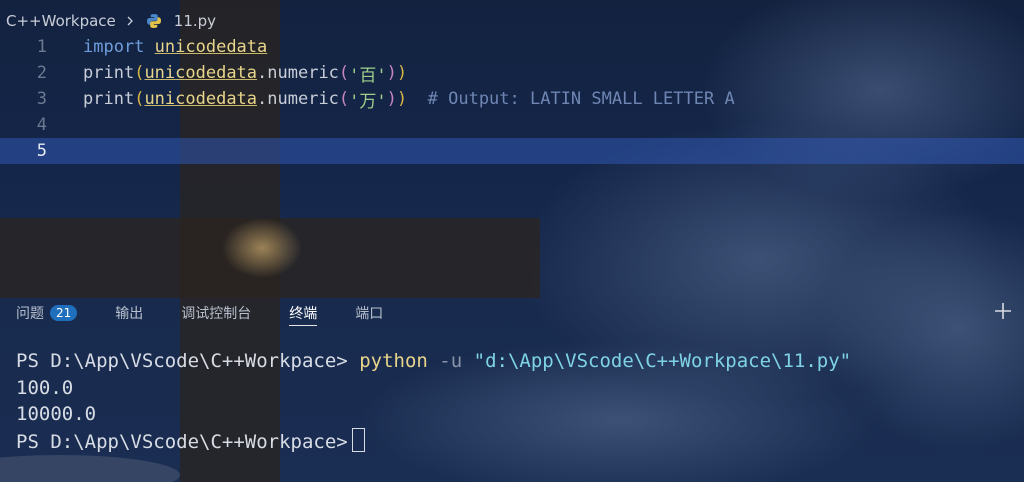 The width and height of the screenshot is (1024, 482). Describe the element at coordinates (30, 314) in the screenshot. I see `tab-label: 问题` at that location.